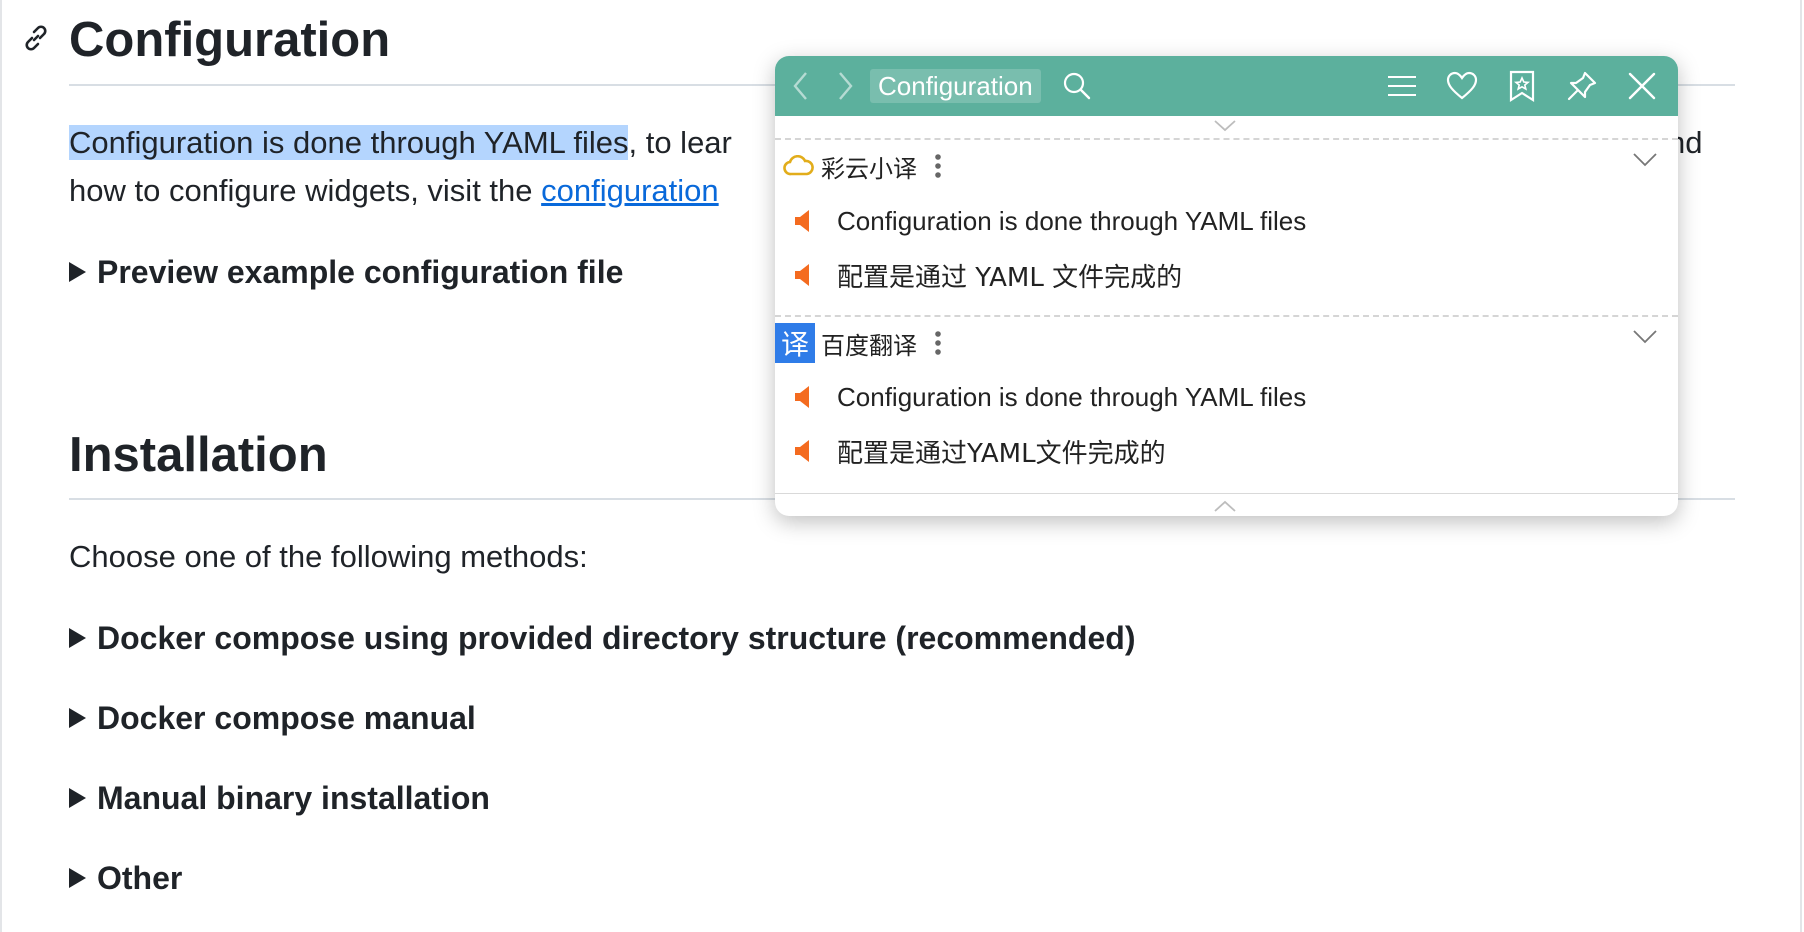  Describe the element at coordinates (1226, 86) in the screenshot. I see `popup-toolbar: Configuration` at that location.